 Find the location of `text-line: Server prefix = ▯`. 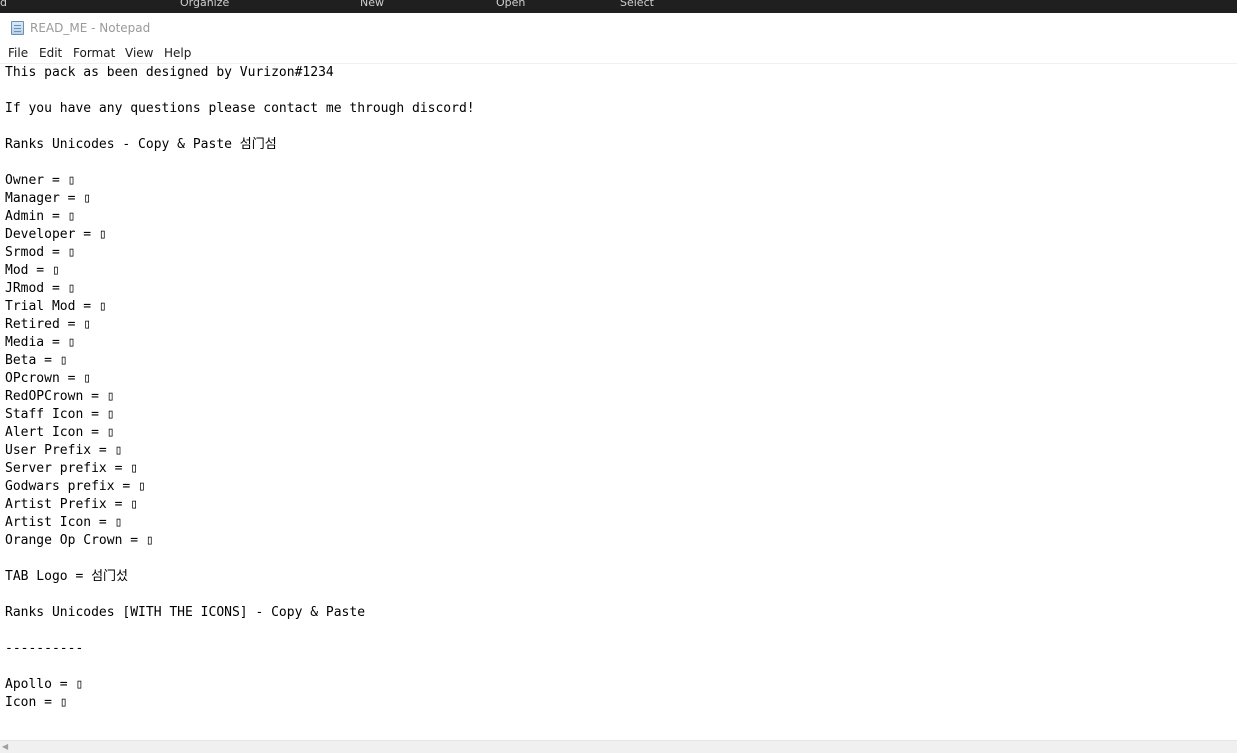

text-line: Server prefix = ▯ is located at coordinates (72, 468).